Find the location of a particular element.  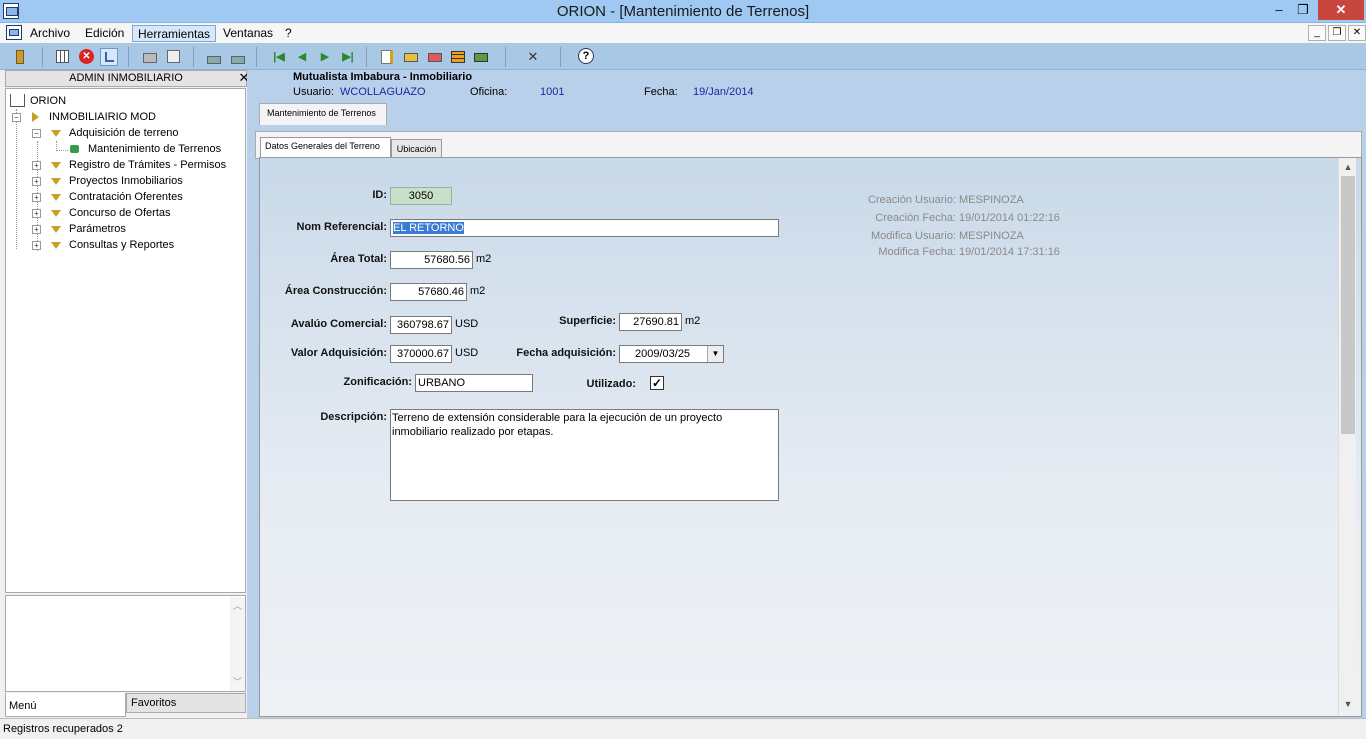

utilizado-label: Utilizado: is located at coordinates (611, 384).